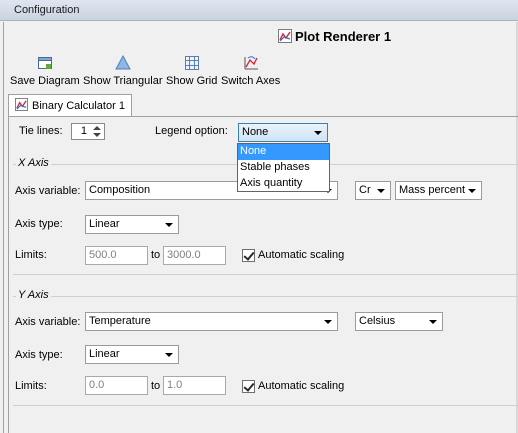  Describe the element at coordinates (283, 132) in the screenshot. I see `legend-option-select: None` at that location.